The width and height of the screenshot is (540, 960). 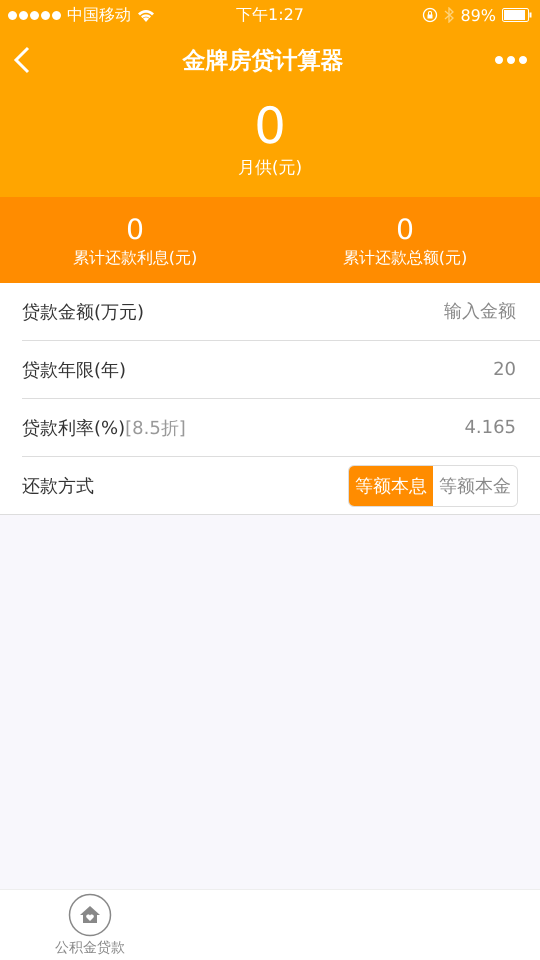 What do you see at coordinates (331, 311) in the screenshot?
I see `input-field: 输入金额` at bounding box center [331, 311].